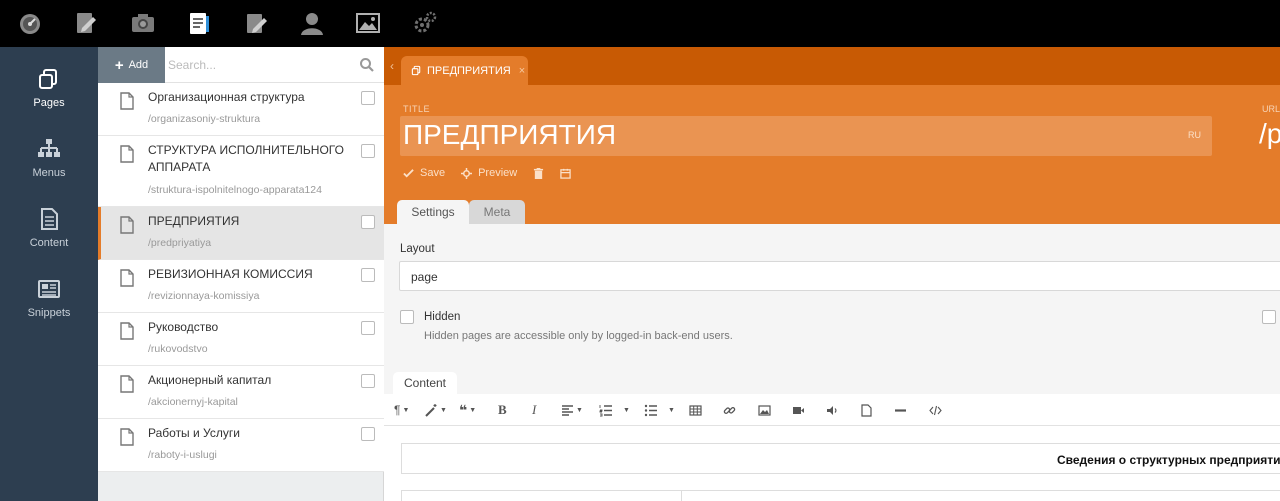  I want to click on title-label: TITLE, so click(417, 109).